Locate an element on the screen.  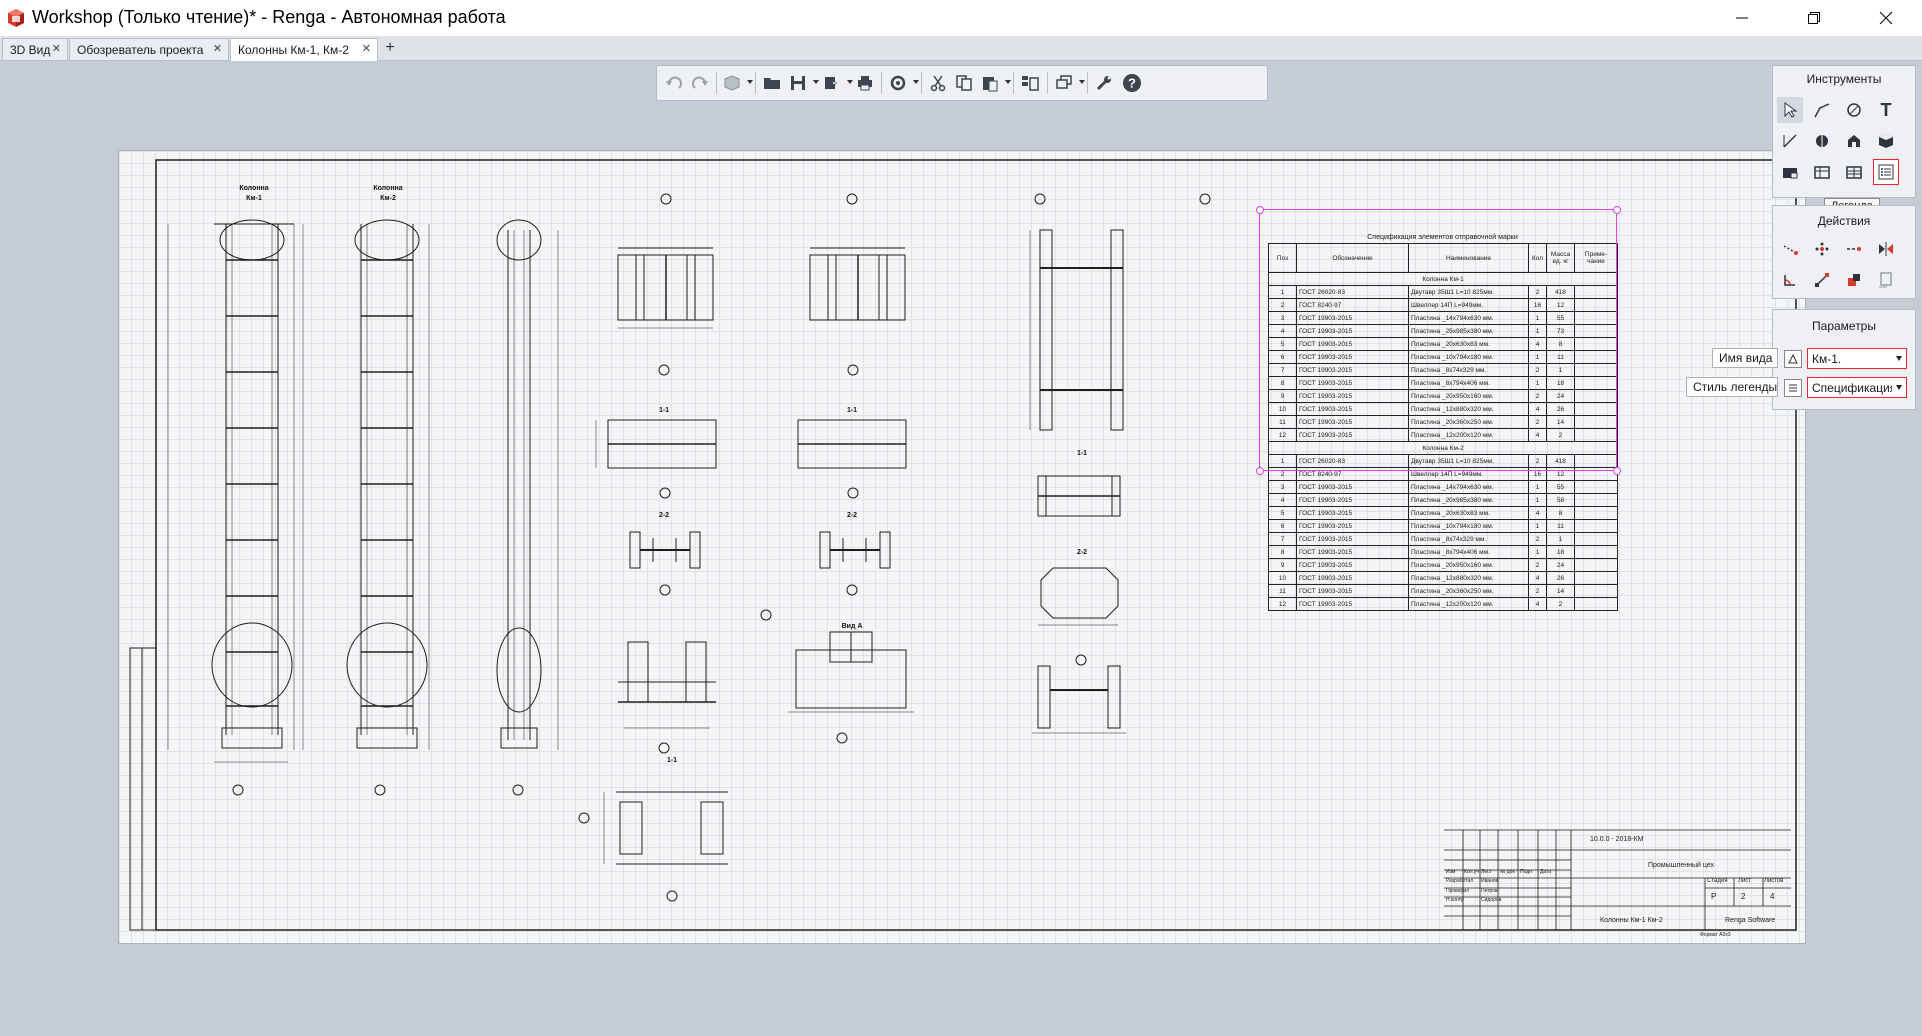
legend-selection-frame is located at coordinates (1438, 340).